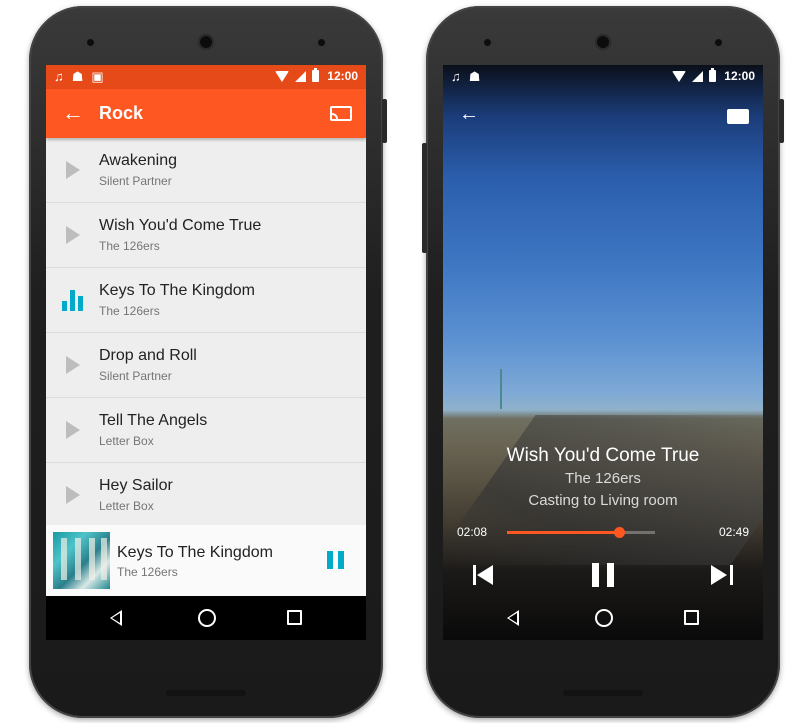 This screenshot has width=808, height=723. What do you see at coordinates (121, 113) in the screenshot?
I see `page-title: Rock` at bounding box center [121, 113].